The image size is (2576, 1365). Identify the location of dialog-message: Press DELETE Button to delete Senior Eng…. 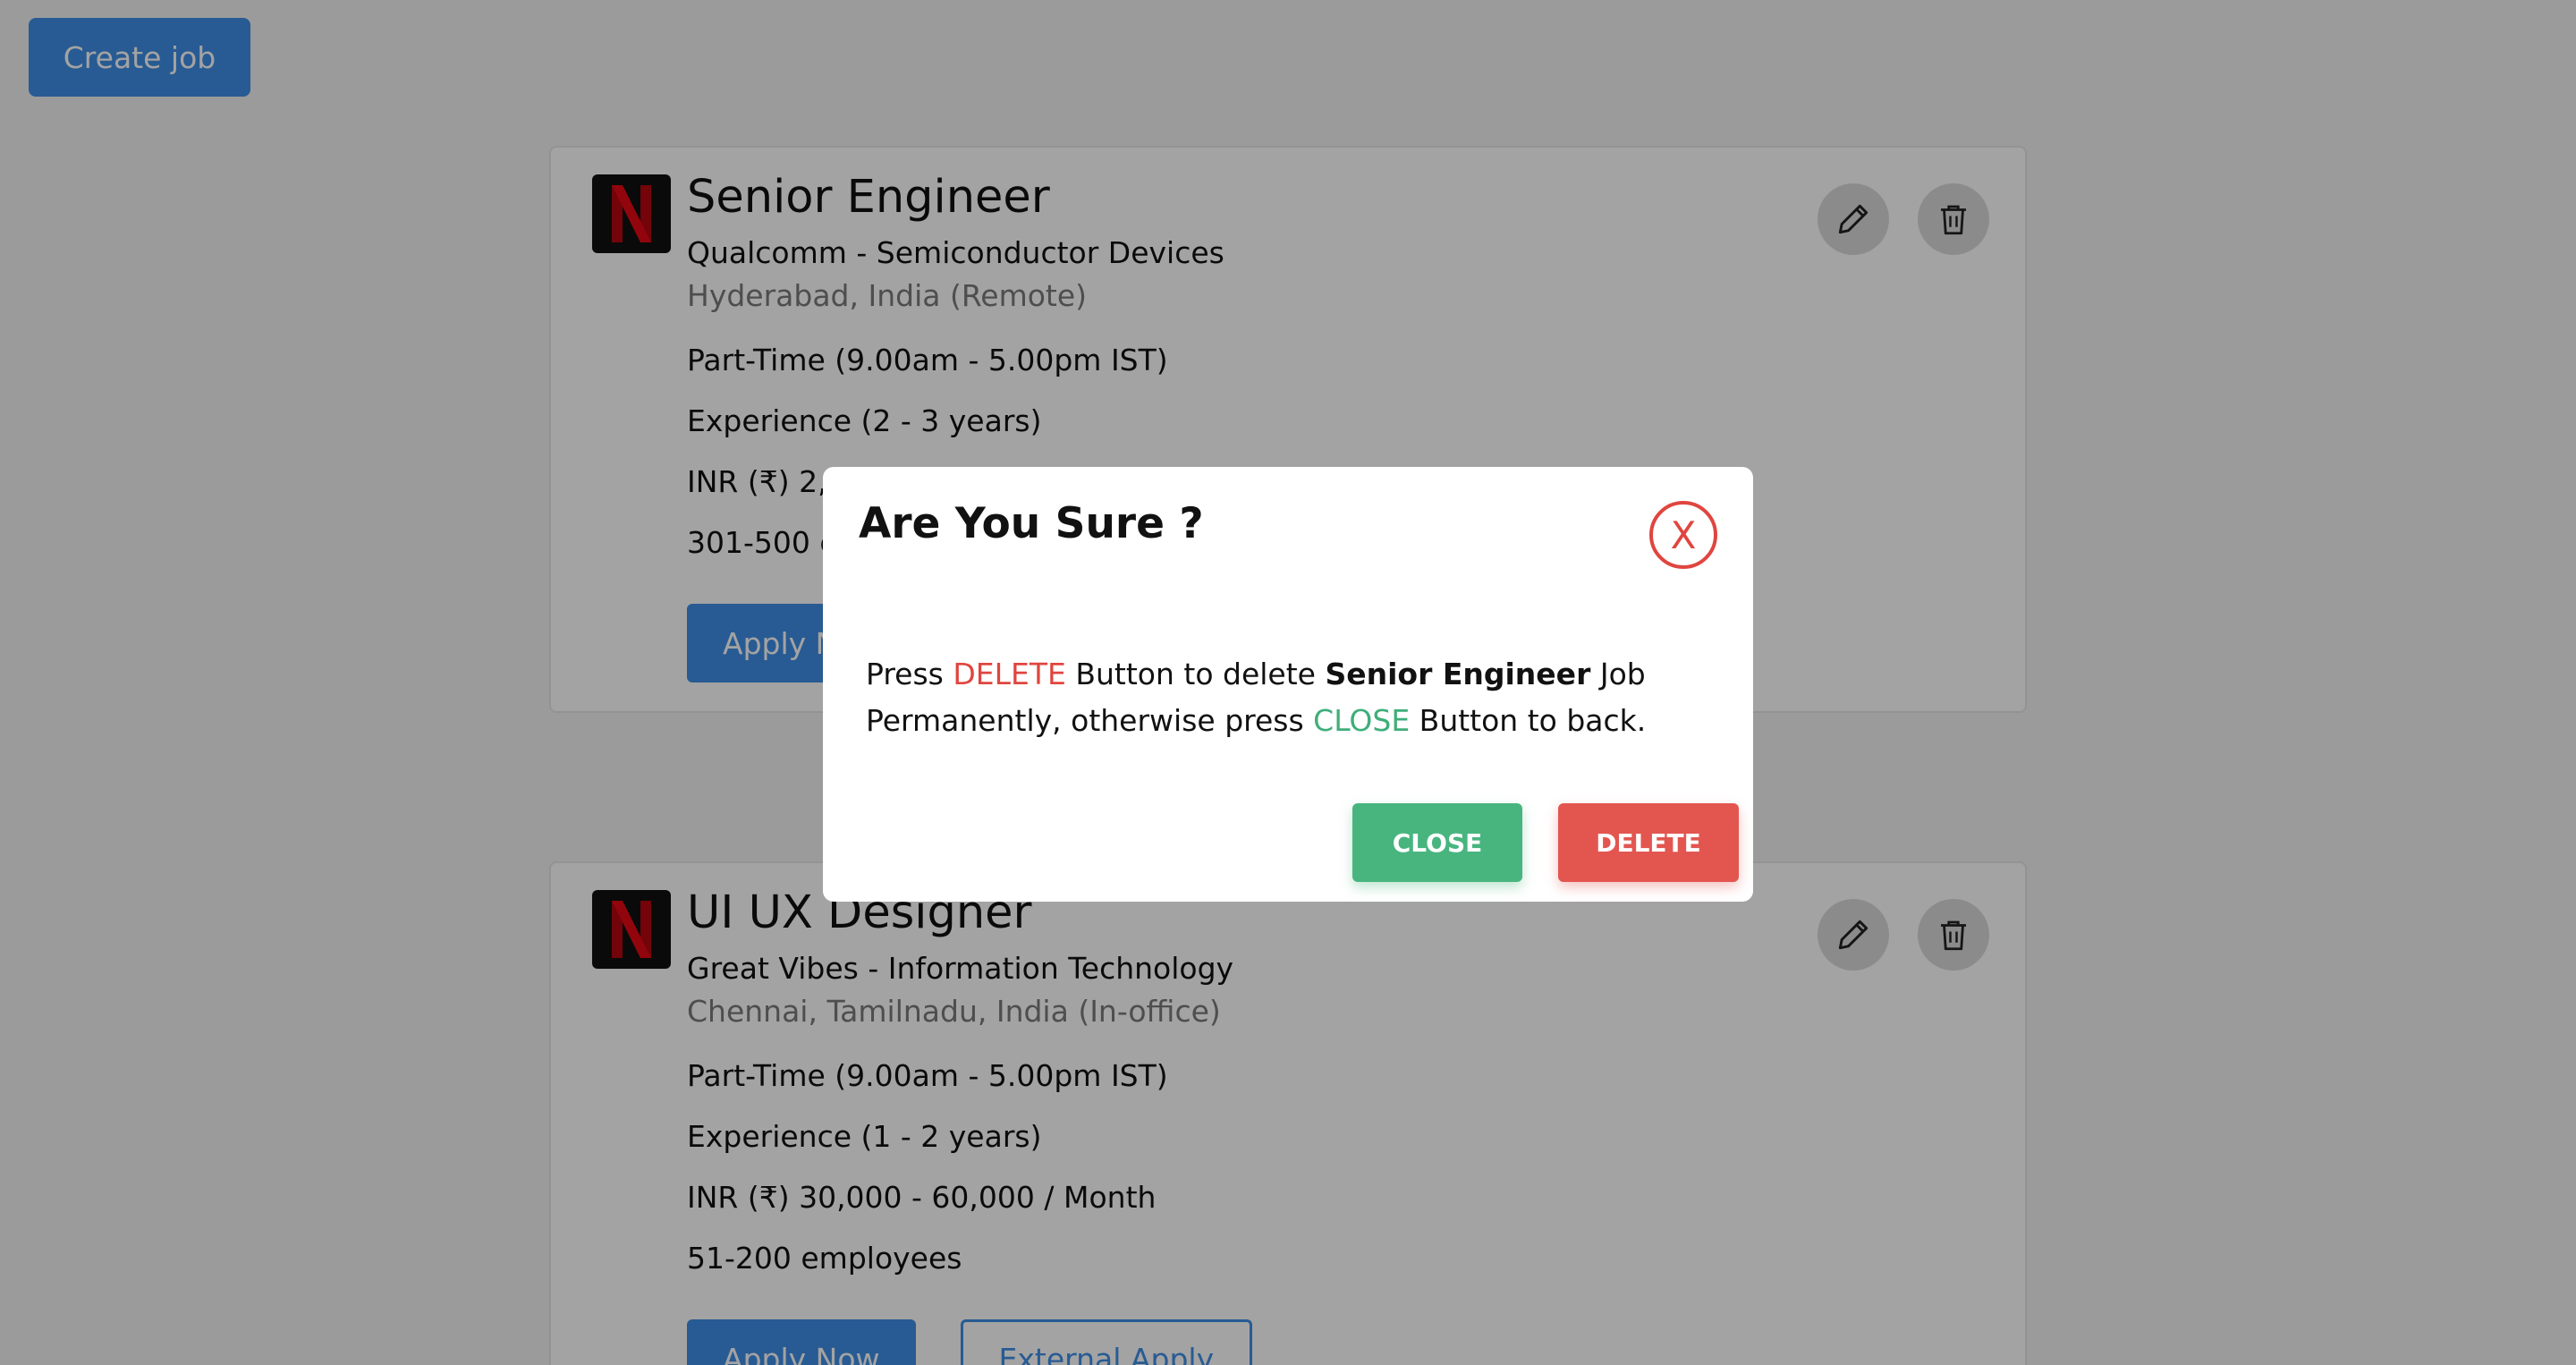
(1268, 697).